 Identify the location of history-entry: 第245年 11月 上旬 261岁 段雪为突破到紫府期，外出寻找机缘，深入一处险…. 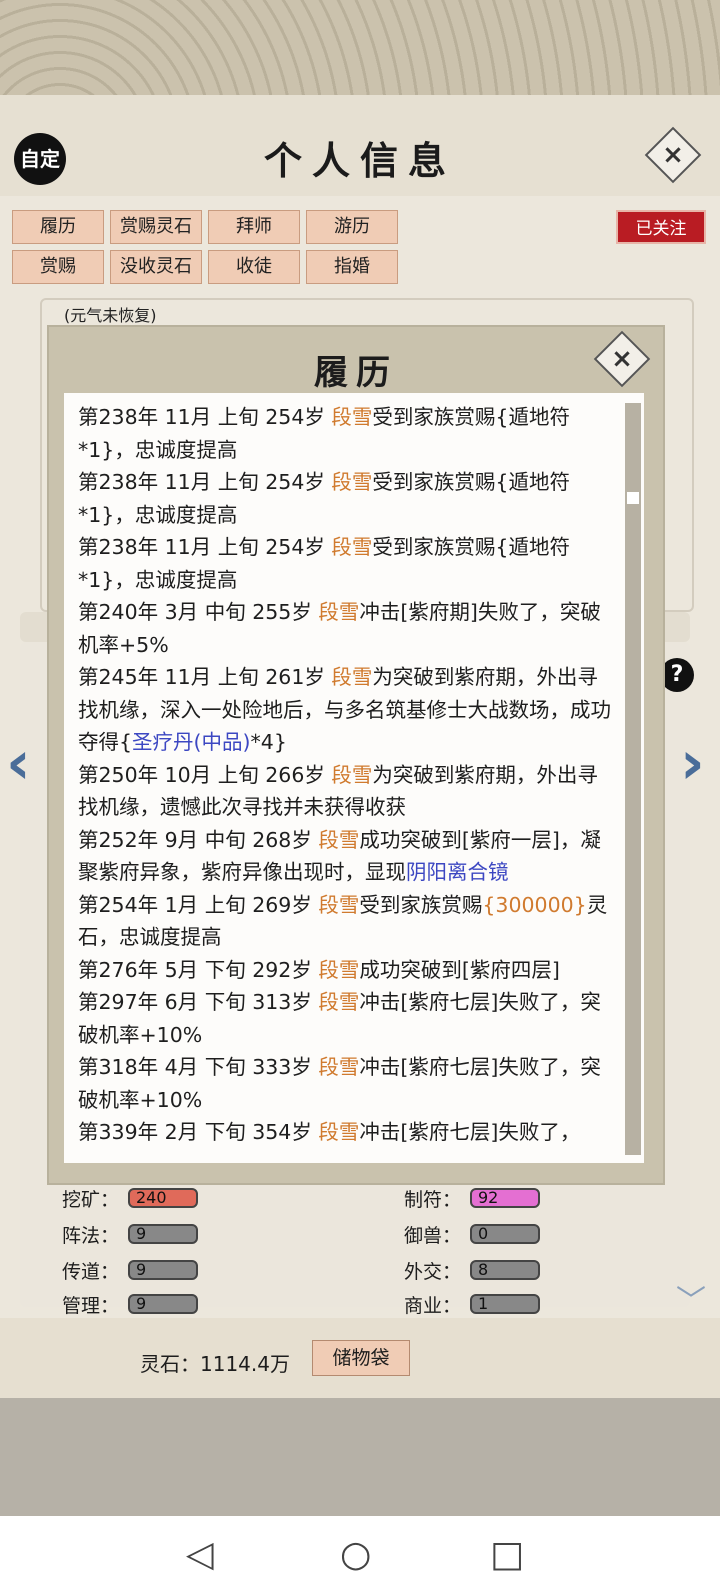
(345, 710).